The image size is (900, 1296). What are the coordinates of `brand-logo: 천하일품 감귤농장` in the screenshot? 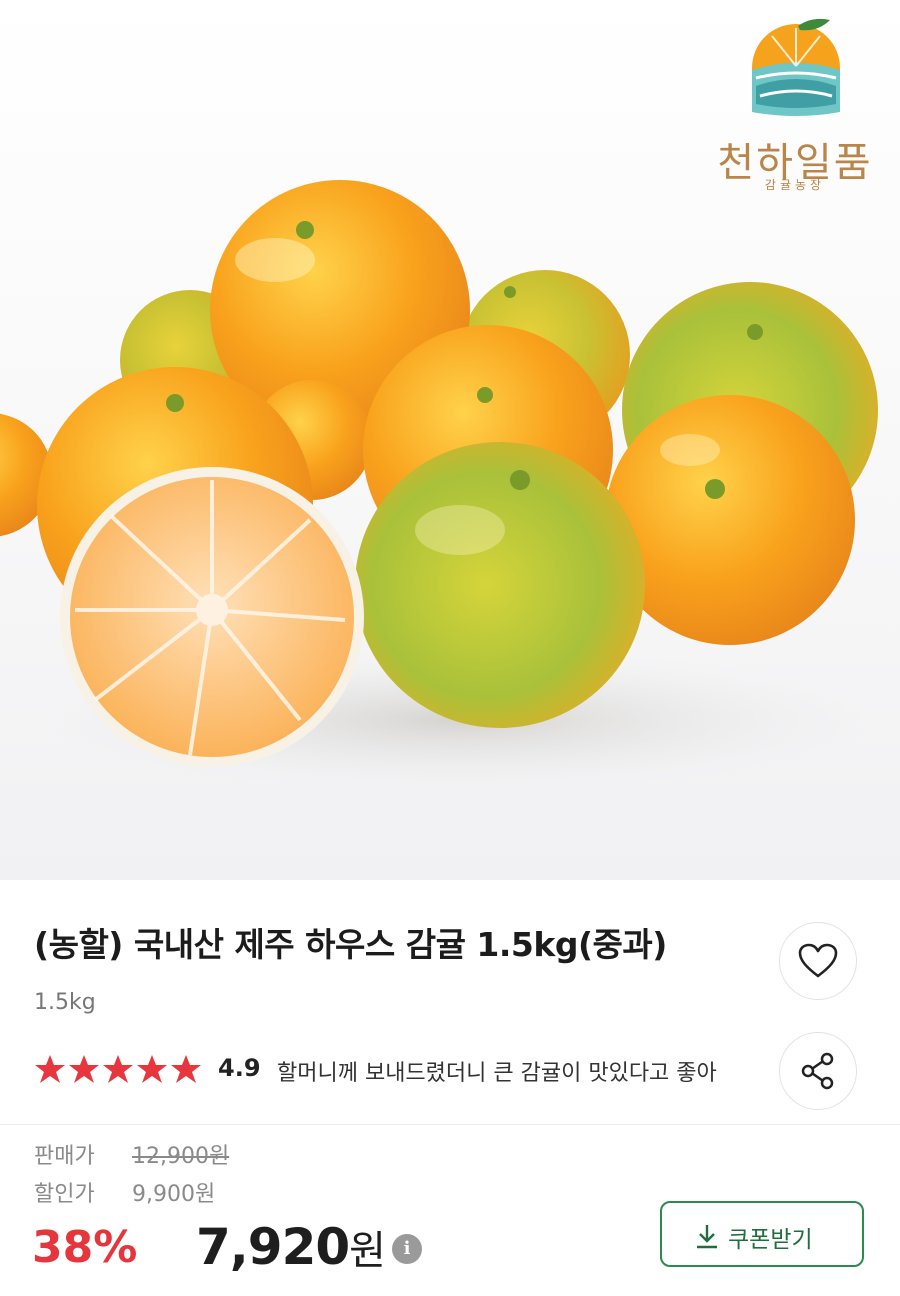 It's located at (795, 103).